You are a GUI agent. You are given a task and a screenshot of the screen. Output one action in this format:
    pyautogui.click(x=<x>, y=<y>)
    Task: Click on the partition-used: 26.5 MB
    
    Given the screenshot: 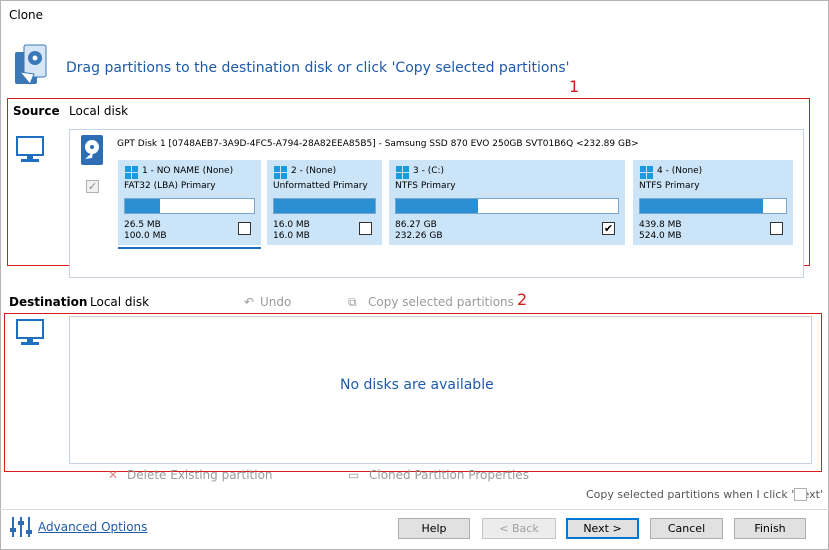 What is the action you would take?
    pyautogui.click(x=142, y=225)
    